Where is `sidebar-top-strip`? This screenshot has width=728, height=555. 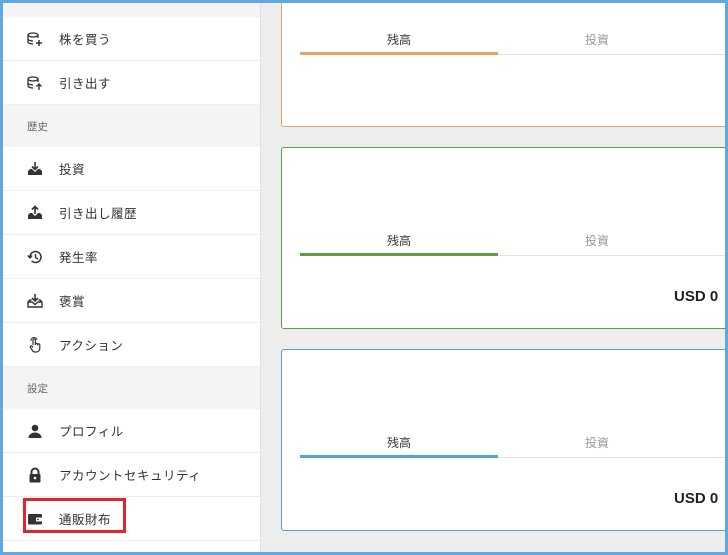 sidebar-top-strip is located at coordinates (131, 10).